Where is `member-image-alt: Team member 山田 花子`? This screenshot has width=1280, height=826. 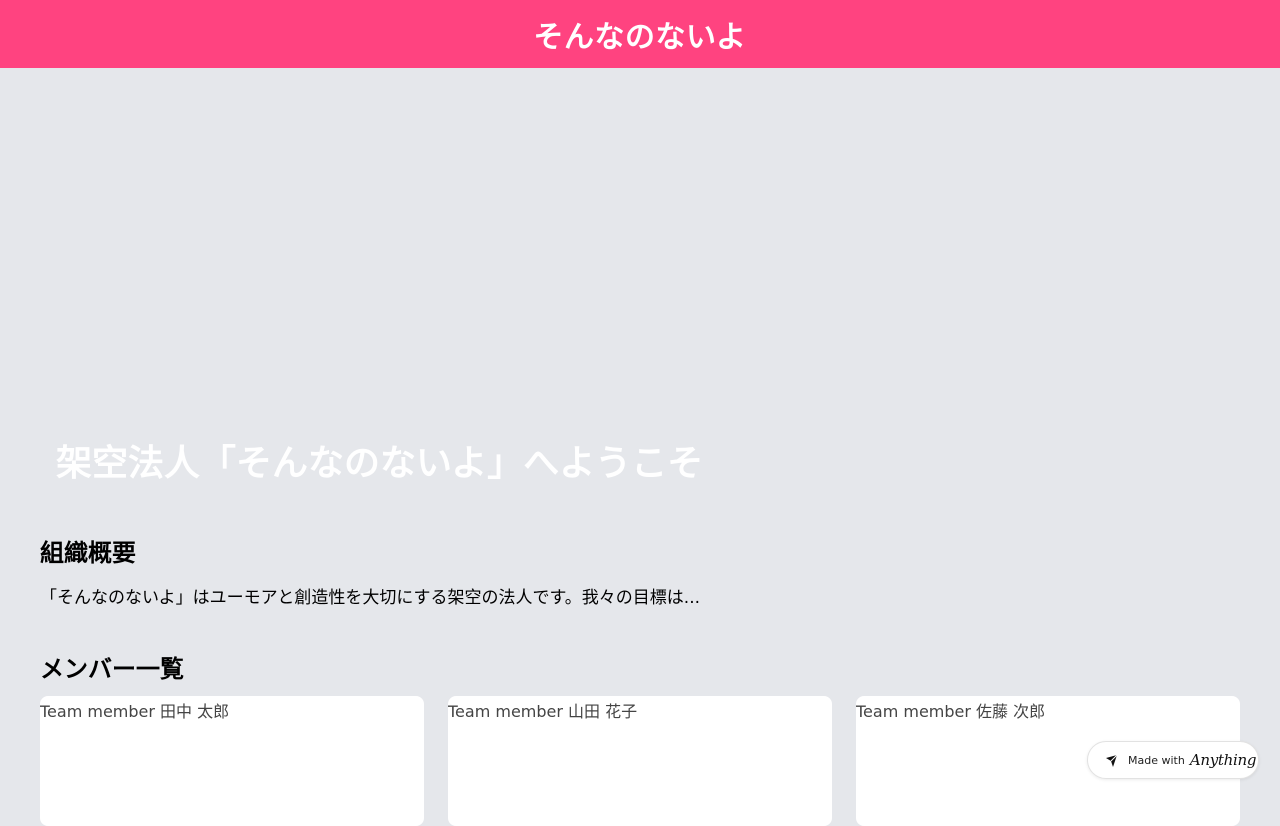
member-image-alt: Team member 山田 花子 is located at coordinates (543, 711).